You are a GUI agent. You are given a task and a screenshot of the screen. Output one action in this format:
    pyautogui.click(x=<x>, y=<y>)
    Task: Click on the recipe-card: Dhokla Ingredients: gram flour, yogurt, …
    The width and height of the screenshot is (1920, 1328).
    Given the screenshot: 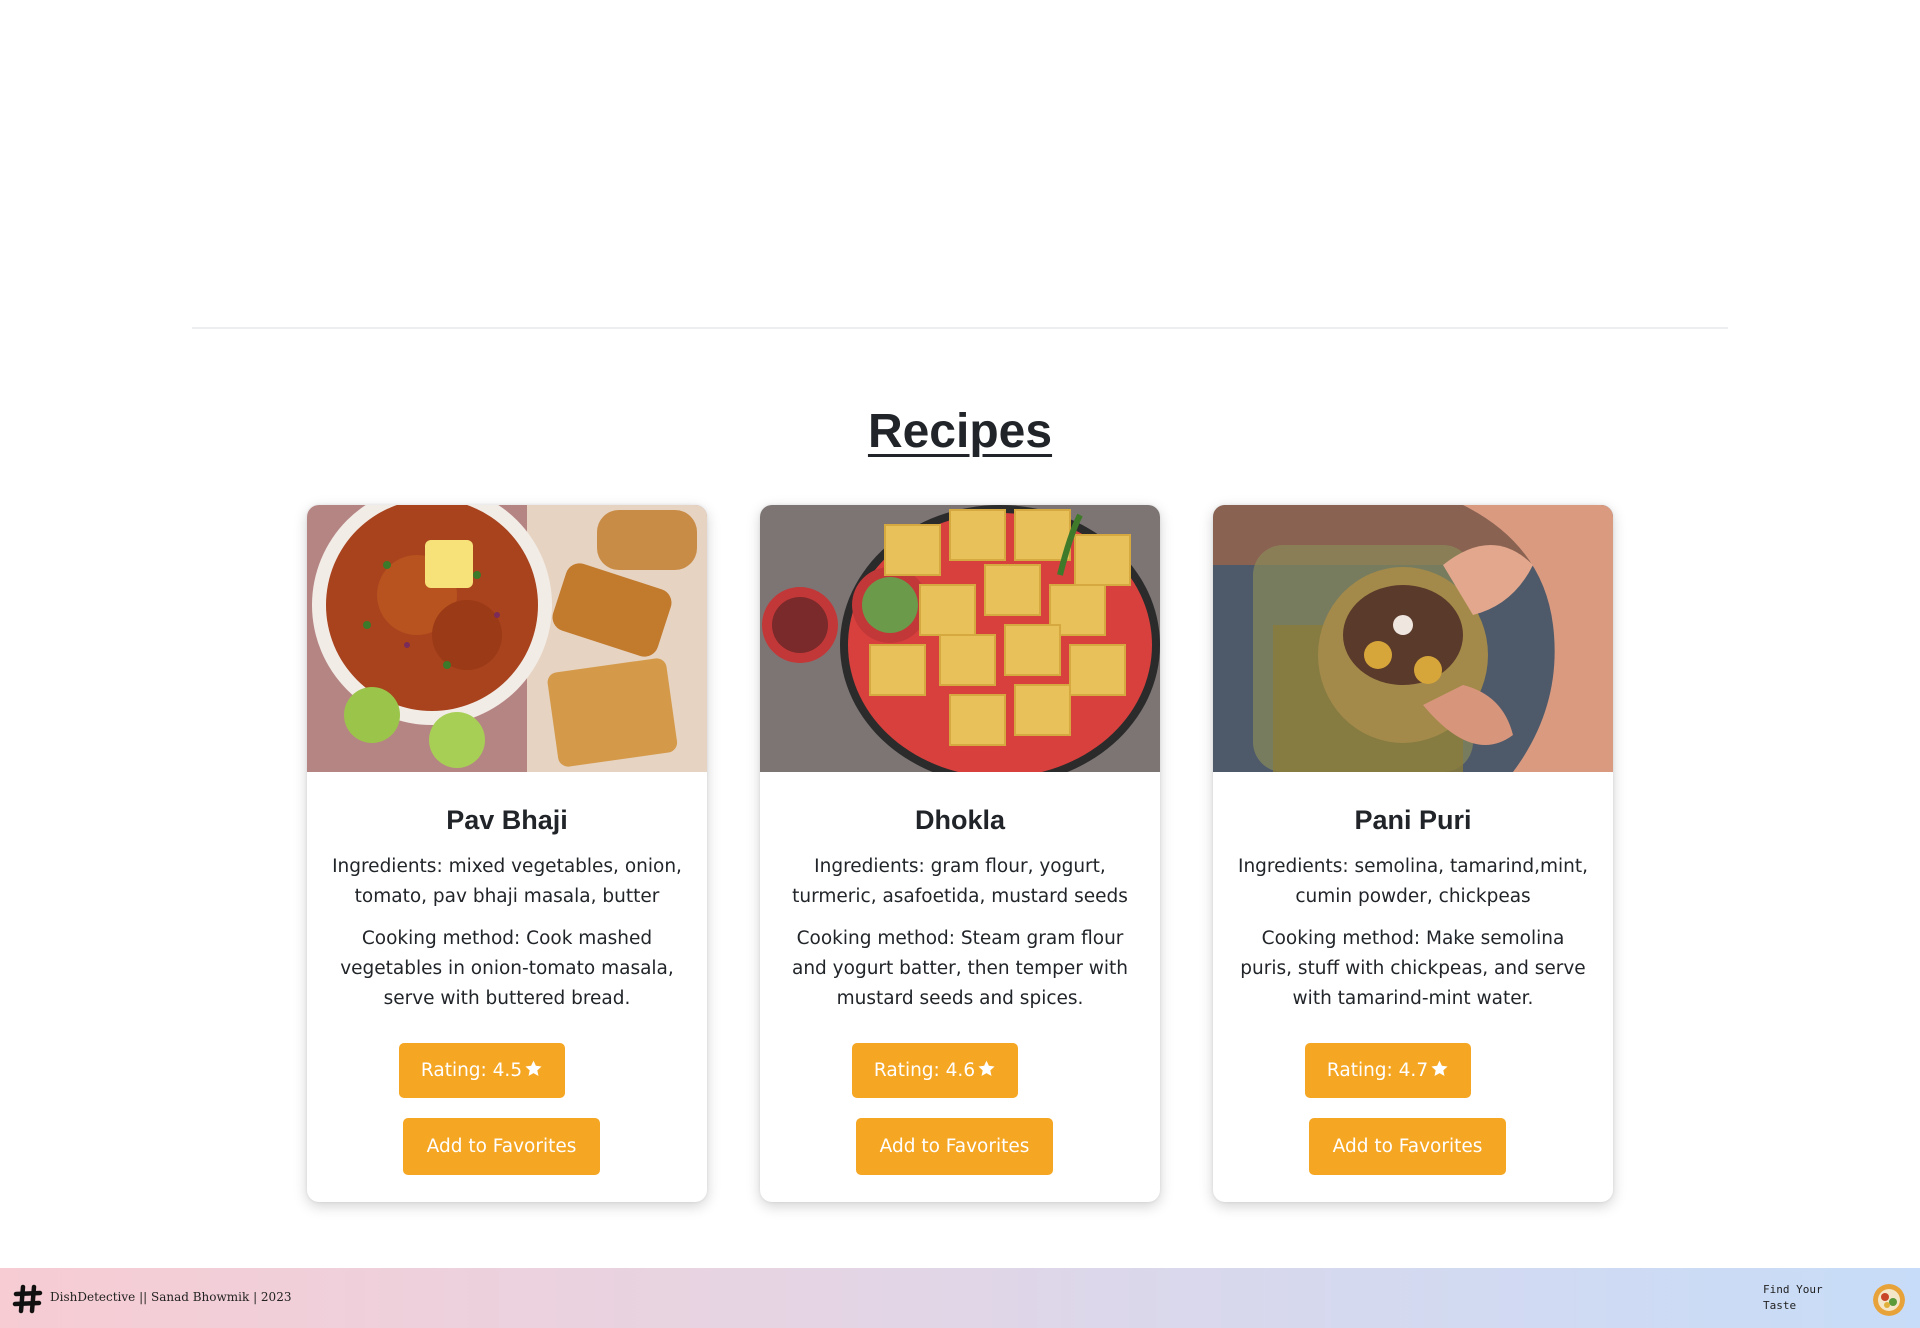 What is the action you would take?
    pyautogui.click(x=960, y=853)
    